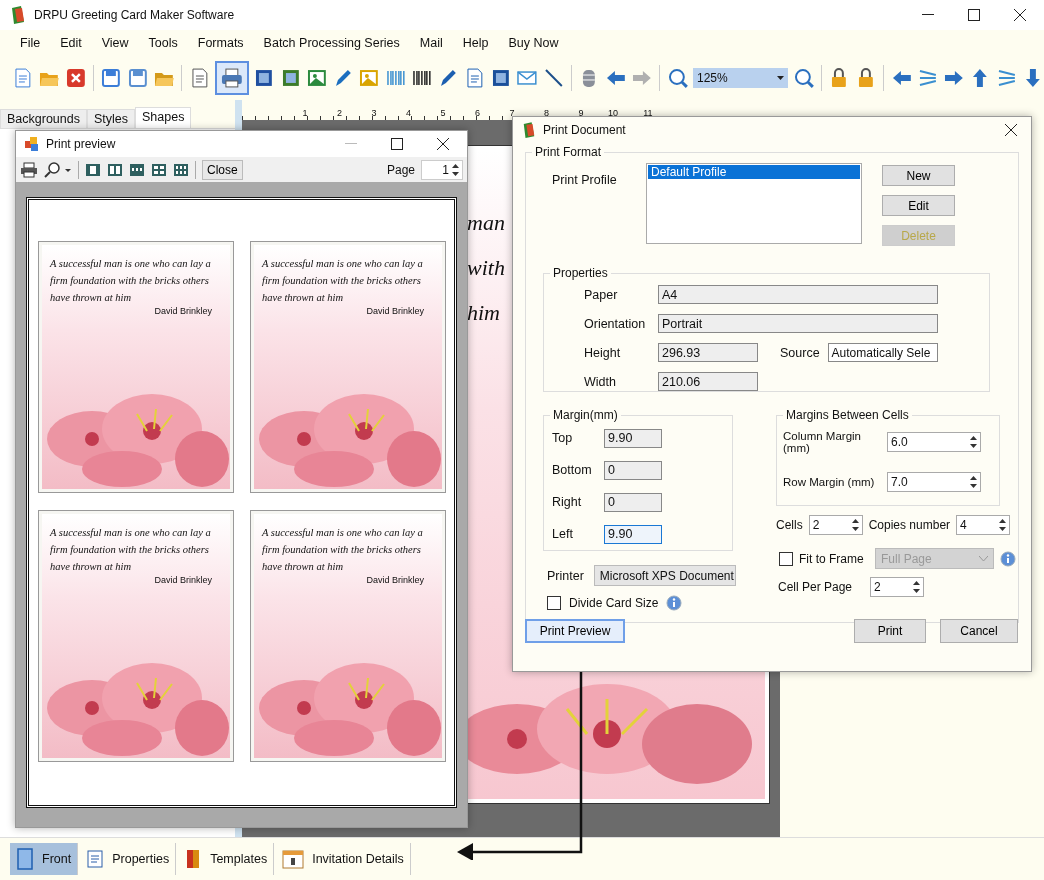 The image size is (1044, 880). Describe the element at coordinates (983, 525) in the screenshot. I see `spin-field: 4` at that location.